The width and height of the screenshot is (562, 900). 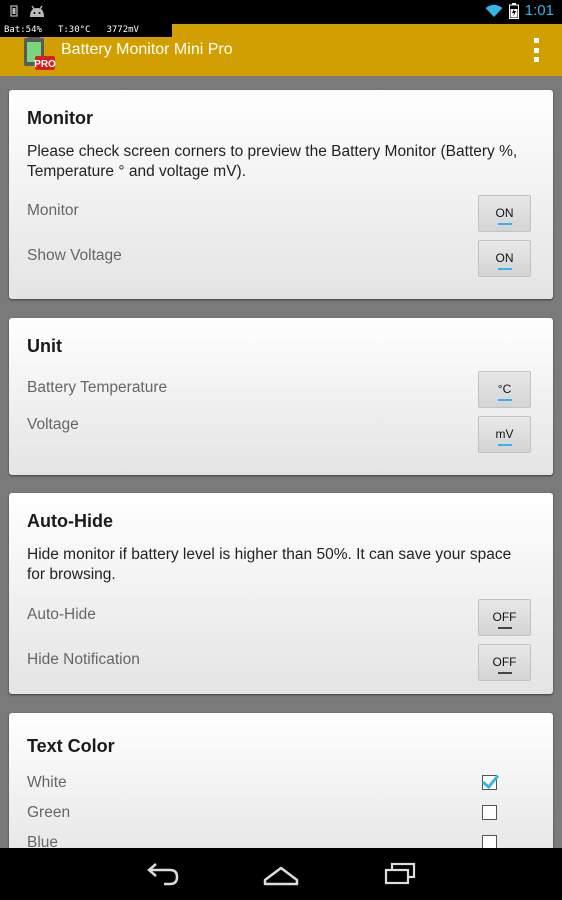 I want to click on overlay-voltage: 3772mV, so click(x=122, y=30).